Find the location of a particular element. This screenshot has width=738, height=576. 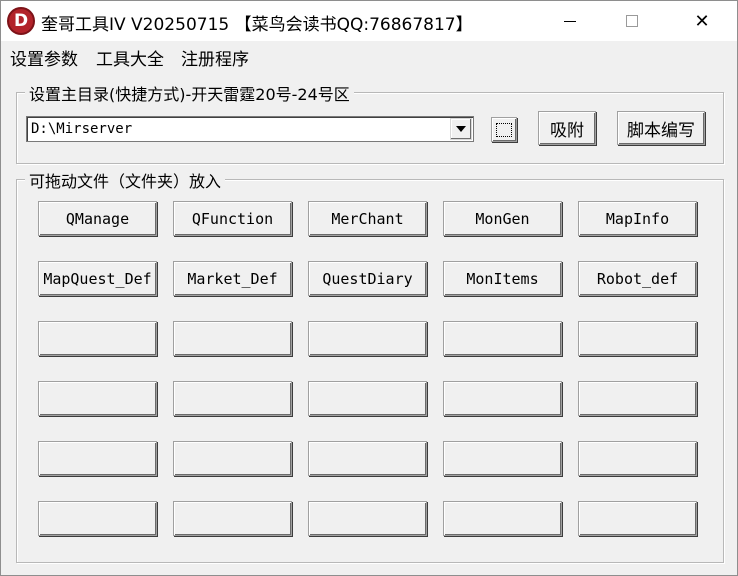

attach-button: 吸附 is located at coordinates (567, 128).